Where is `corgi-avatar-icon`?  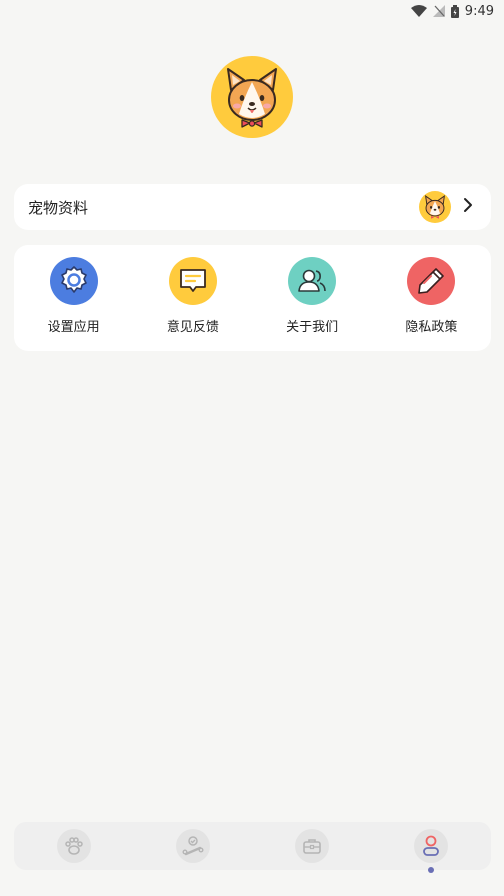 corgi-avatar-icon is located at coordinates (252, 98).